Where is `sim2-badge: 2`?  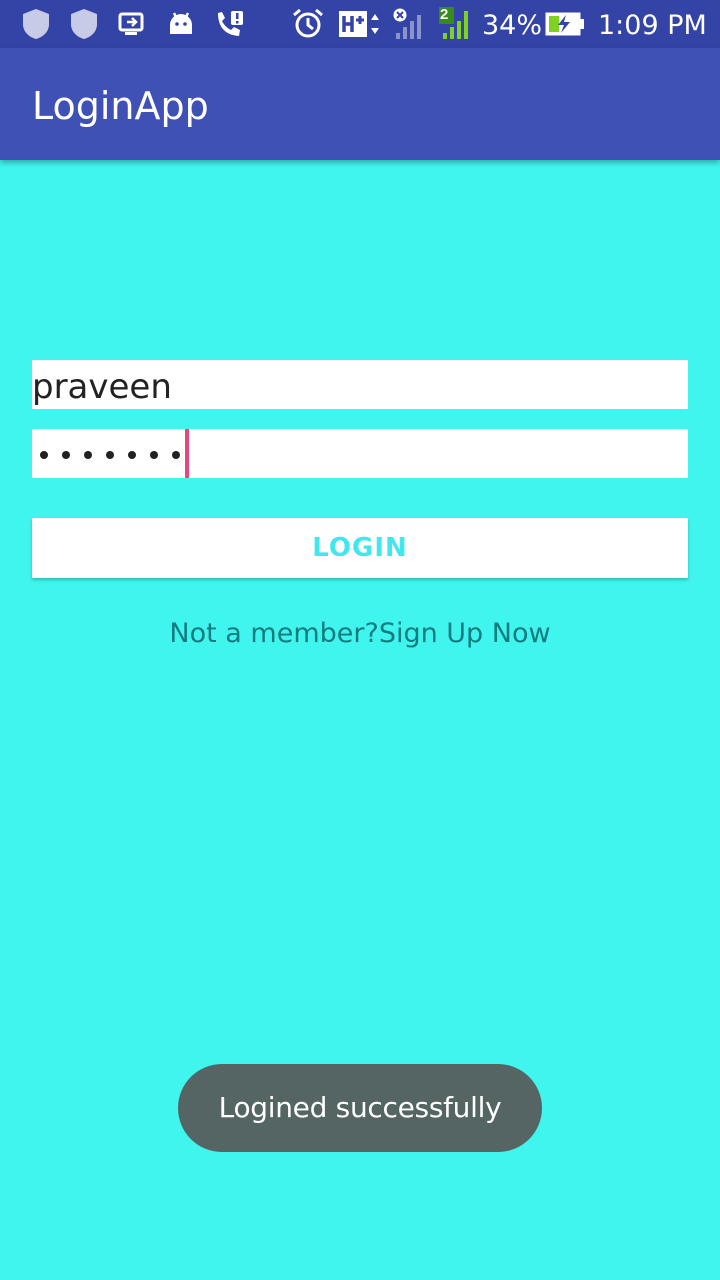
sim2-badge: 2 is located at coordinates (444, 14).